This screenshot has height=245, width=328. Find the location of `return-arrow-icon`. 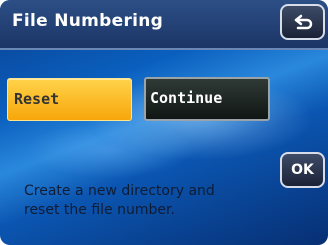

return-arrow-icon is located at coordinates (303, 22).